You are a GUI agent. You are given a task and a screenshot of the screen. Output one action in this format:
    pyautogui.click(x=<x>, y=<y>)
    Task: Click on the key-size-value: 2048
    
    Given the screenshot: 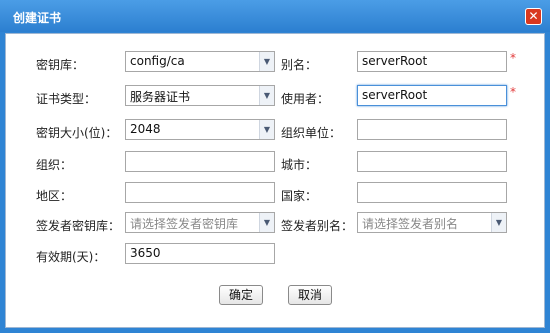 What is the action you would take?
    pyautogui.click(x=145, y=129)
    